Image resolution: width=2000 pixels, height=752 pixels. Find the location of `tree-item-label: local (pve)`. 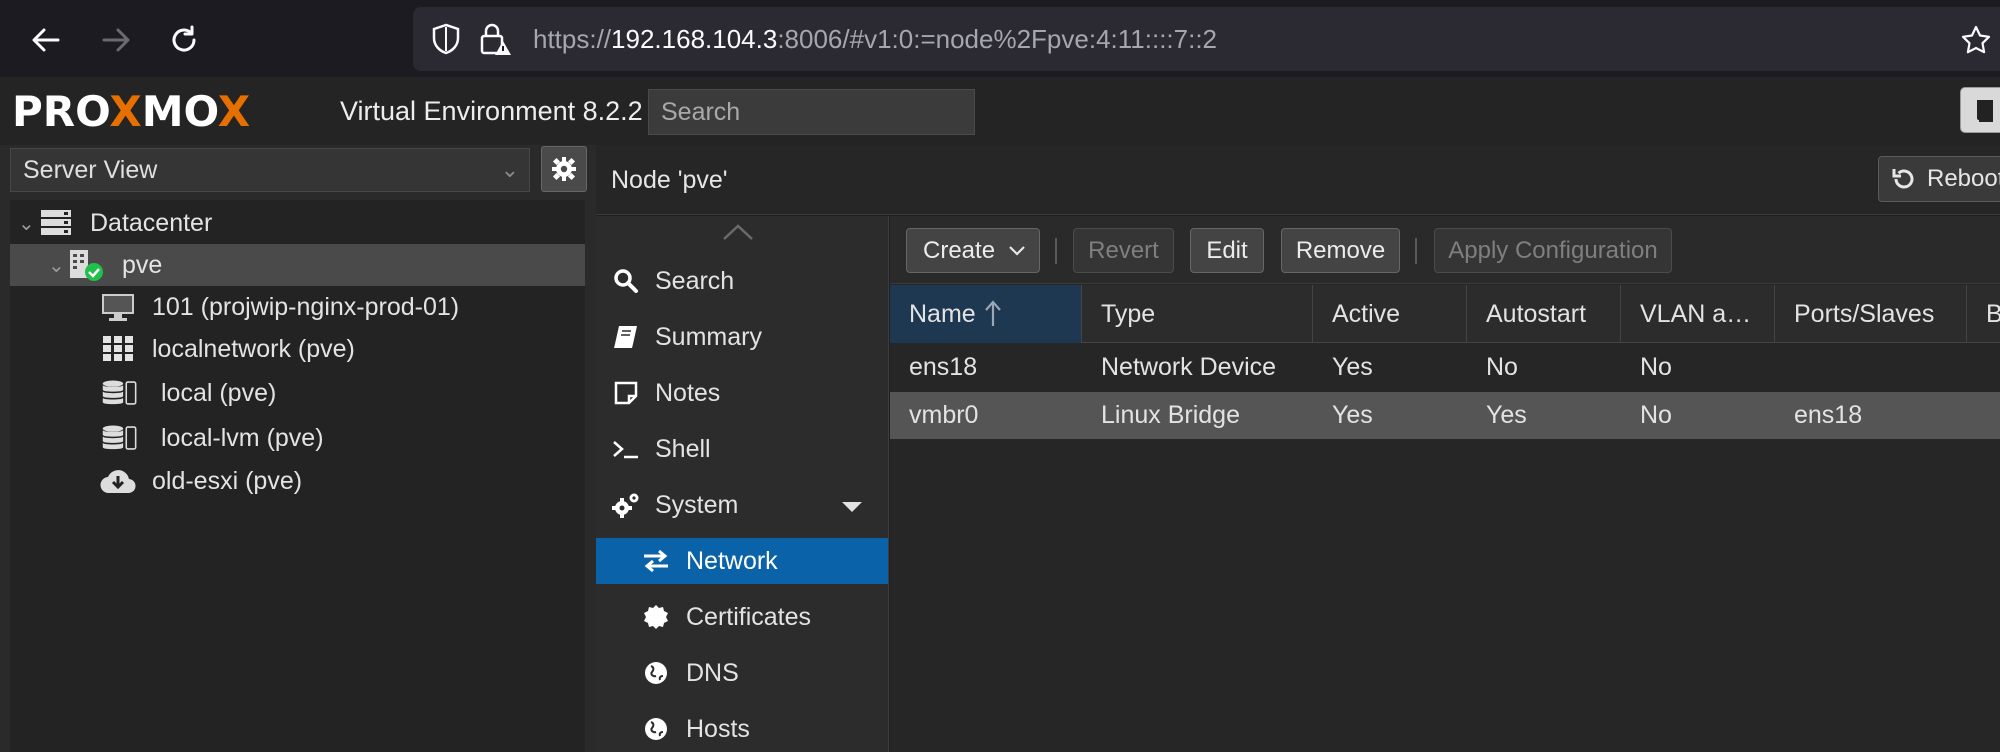

tree-item-label: local (pve) is located at coordinates (219, 392).